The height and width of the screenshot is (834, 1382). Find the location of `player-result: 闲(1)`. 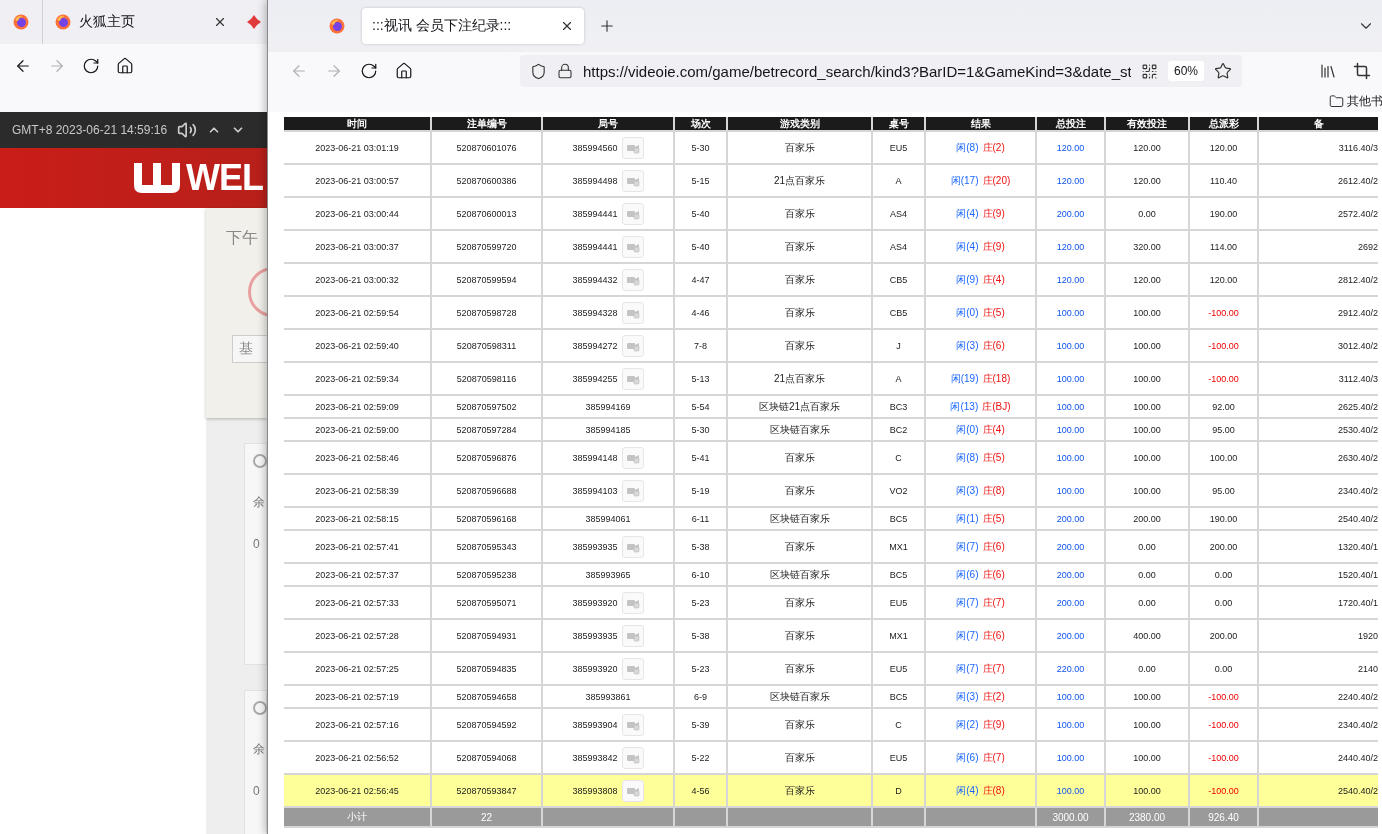

player-result: 闲(1) is located at coordinates (967, 518).